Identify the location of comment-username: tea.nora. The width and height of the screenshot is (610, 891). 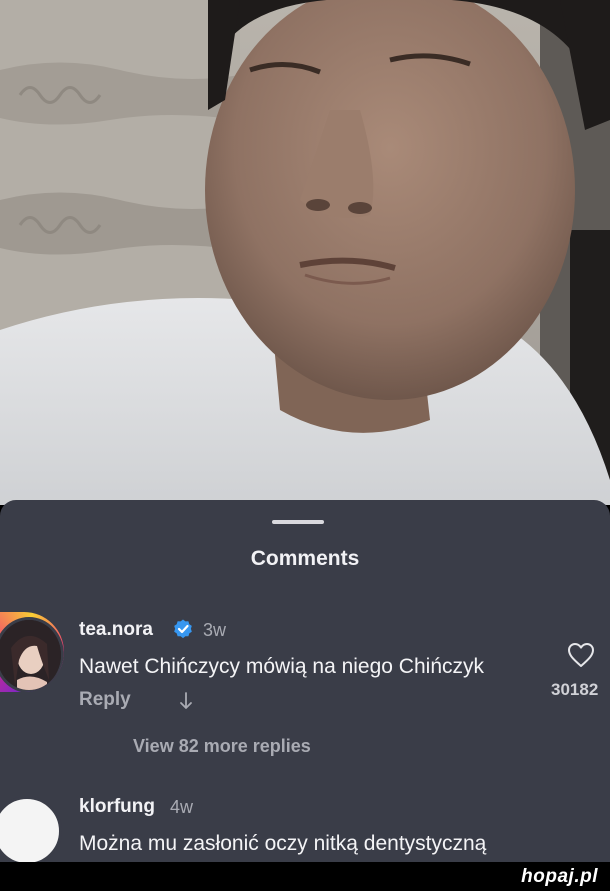
(116, 630).